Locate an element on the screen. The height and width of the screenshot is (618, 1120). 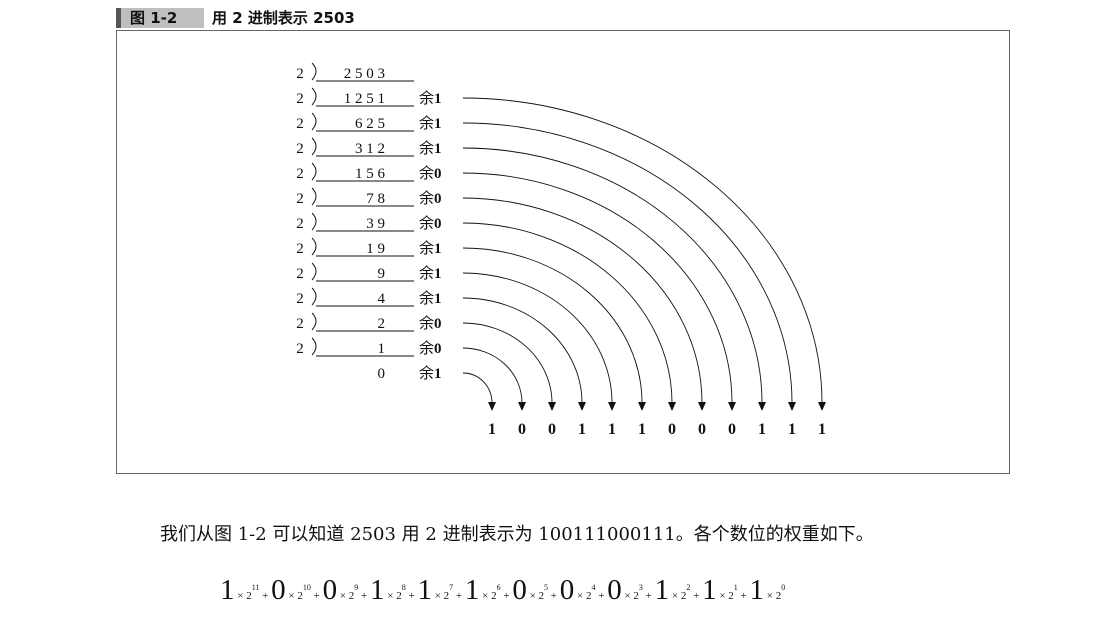
quotient-label: 2 is located at coordinates (382, 324).